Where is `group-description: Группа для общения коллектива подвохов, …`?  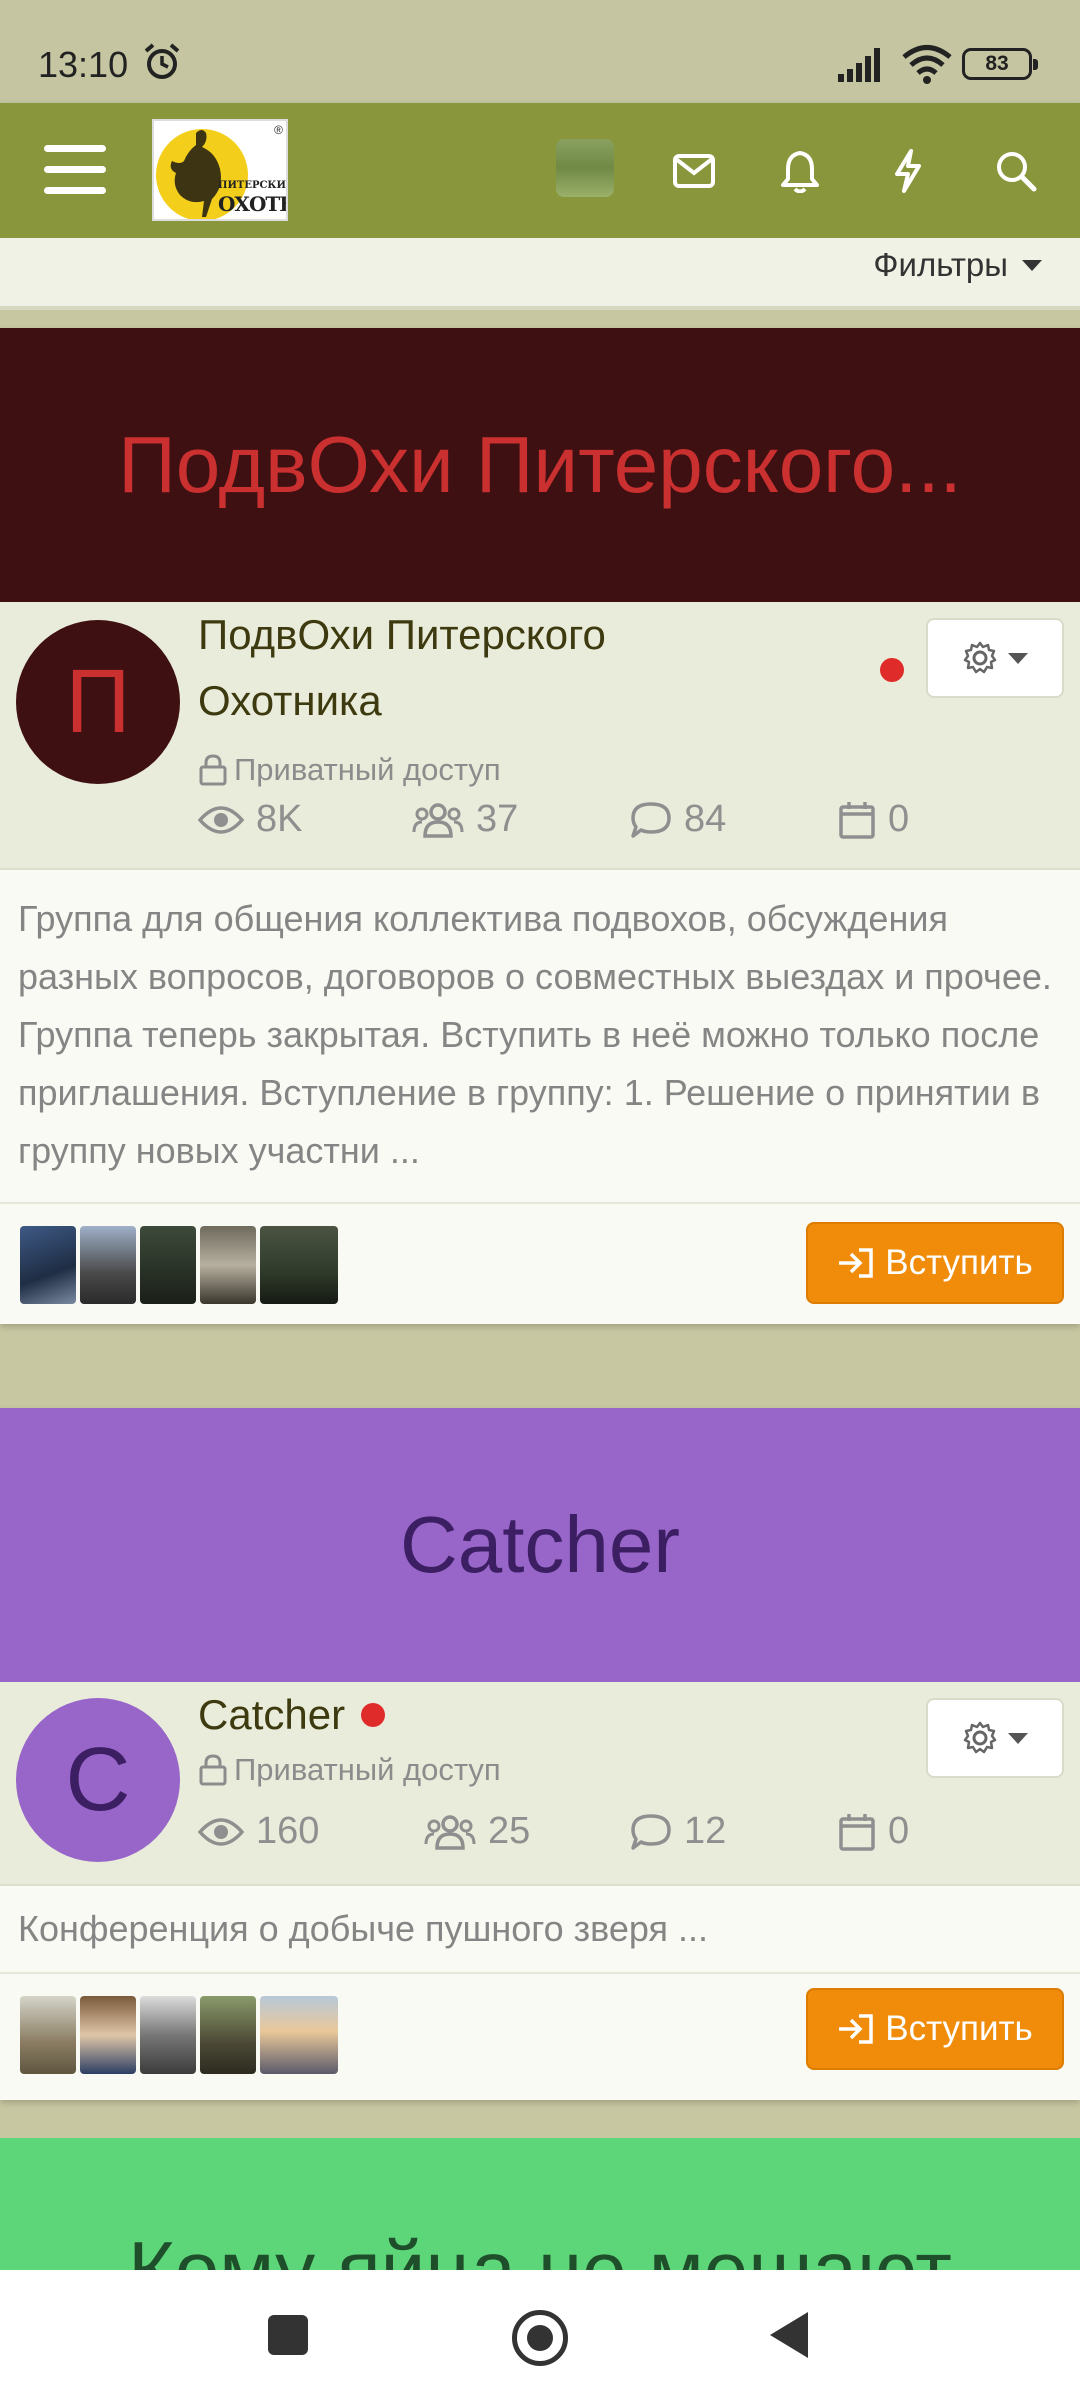 group-description: Группа для общения коллектива подвохов, … is located at coordinates (540, 1037).